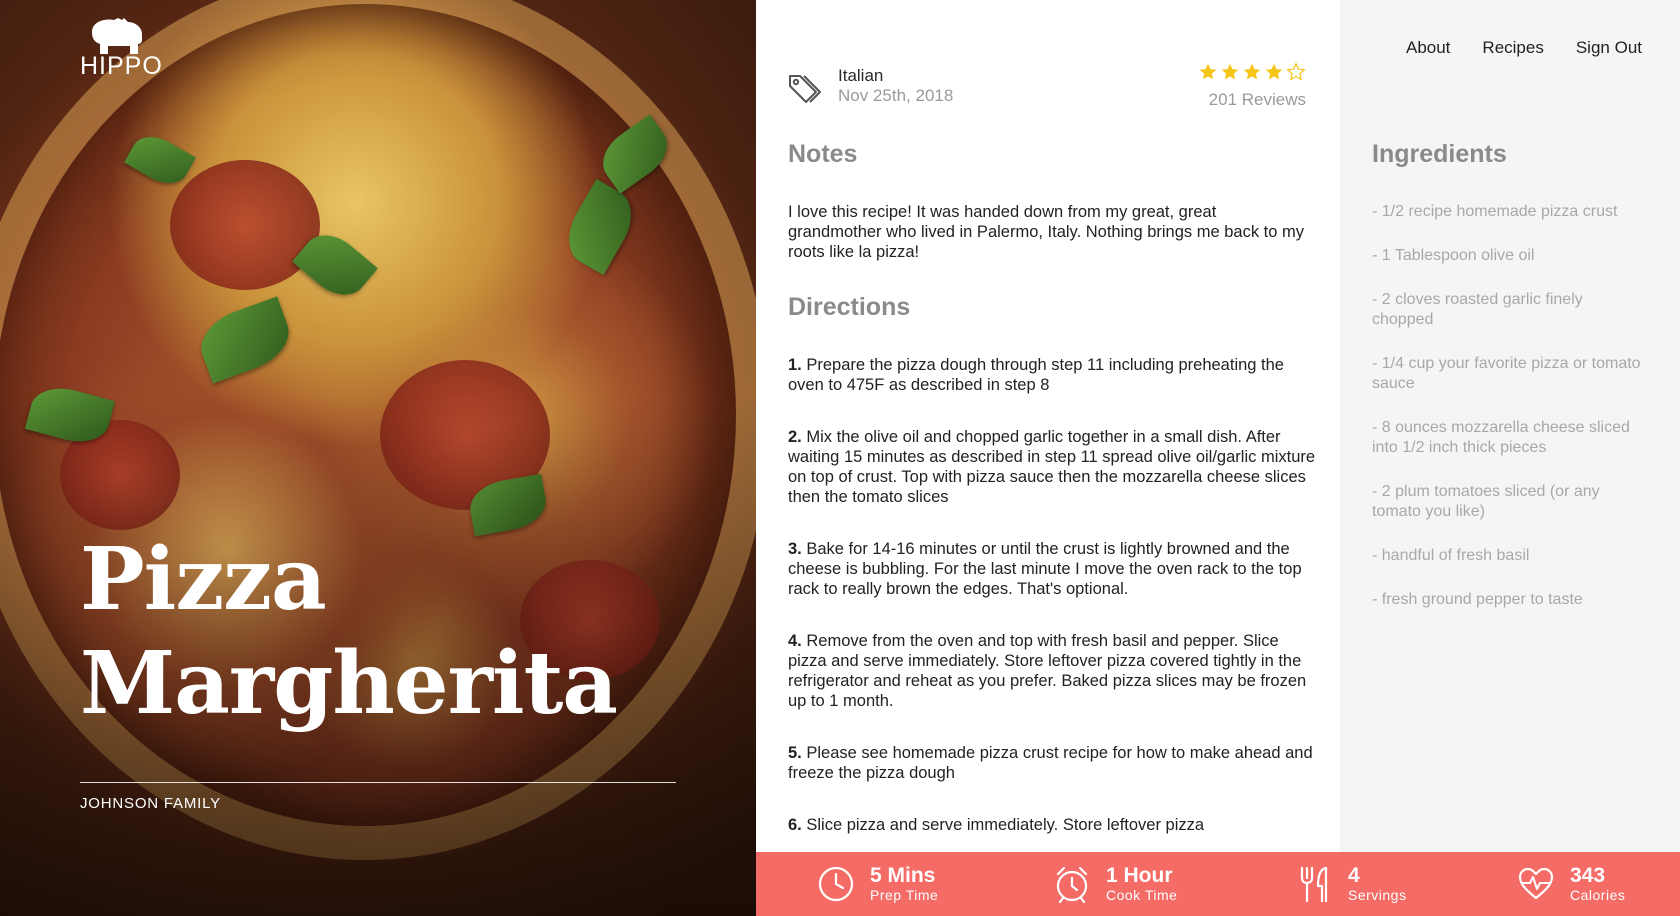  I want to click on clock-icon, so click(836, 884).